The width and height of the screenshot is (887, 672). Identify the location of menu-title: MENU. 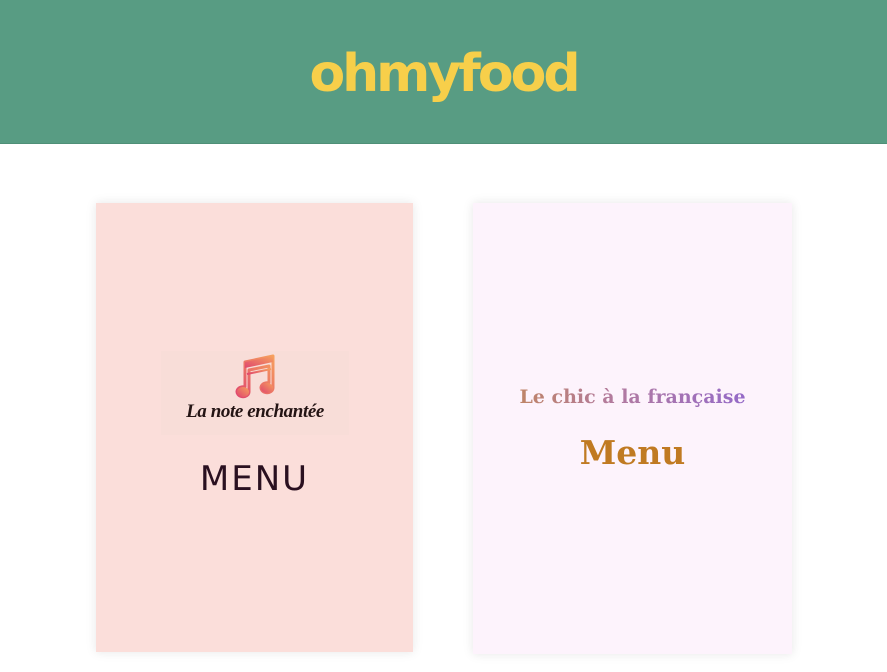
(254, 479).